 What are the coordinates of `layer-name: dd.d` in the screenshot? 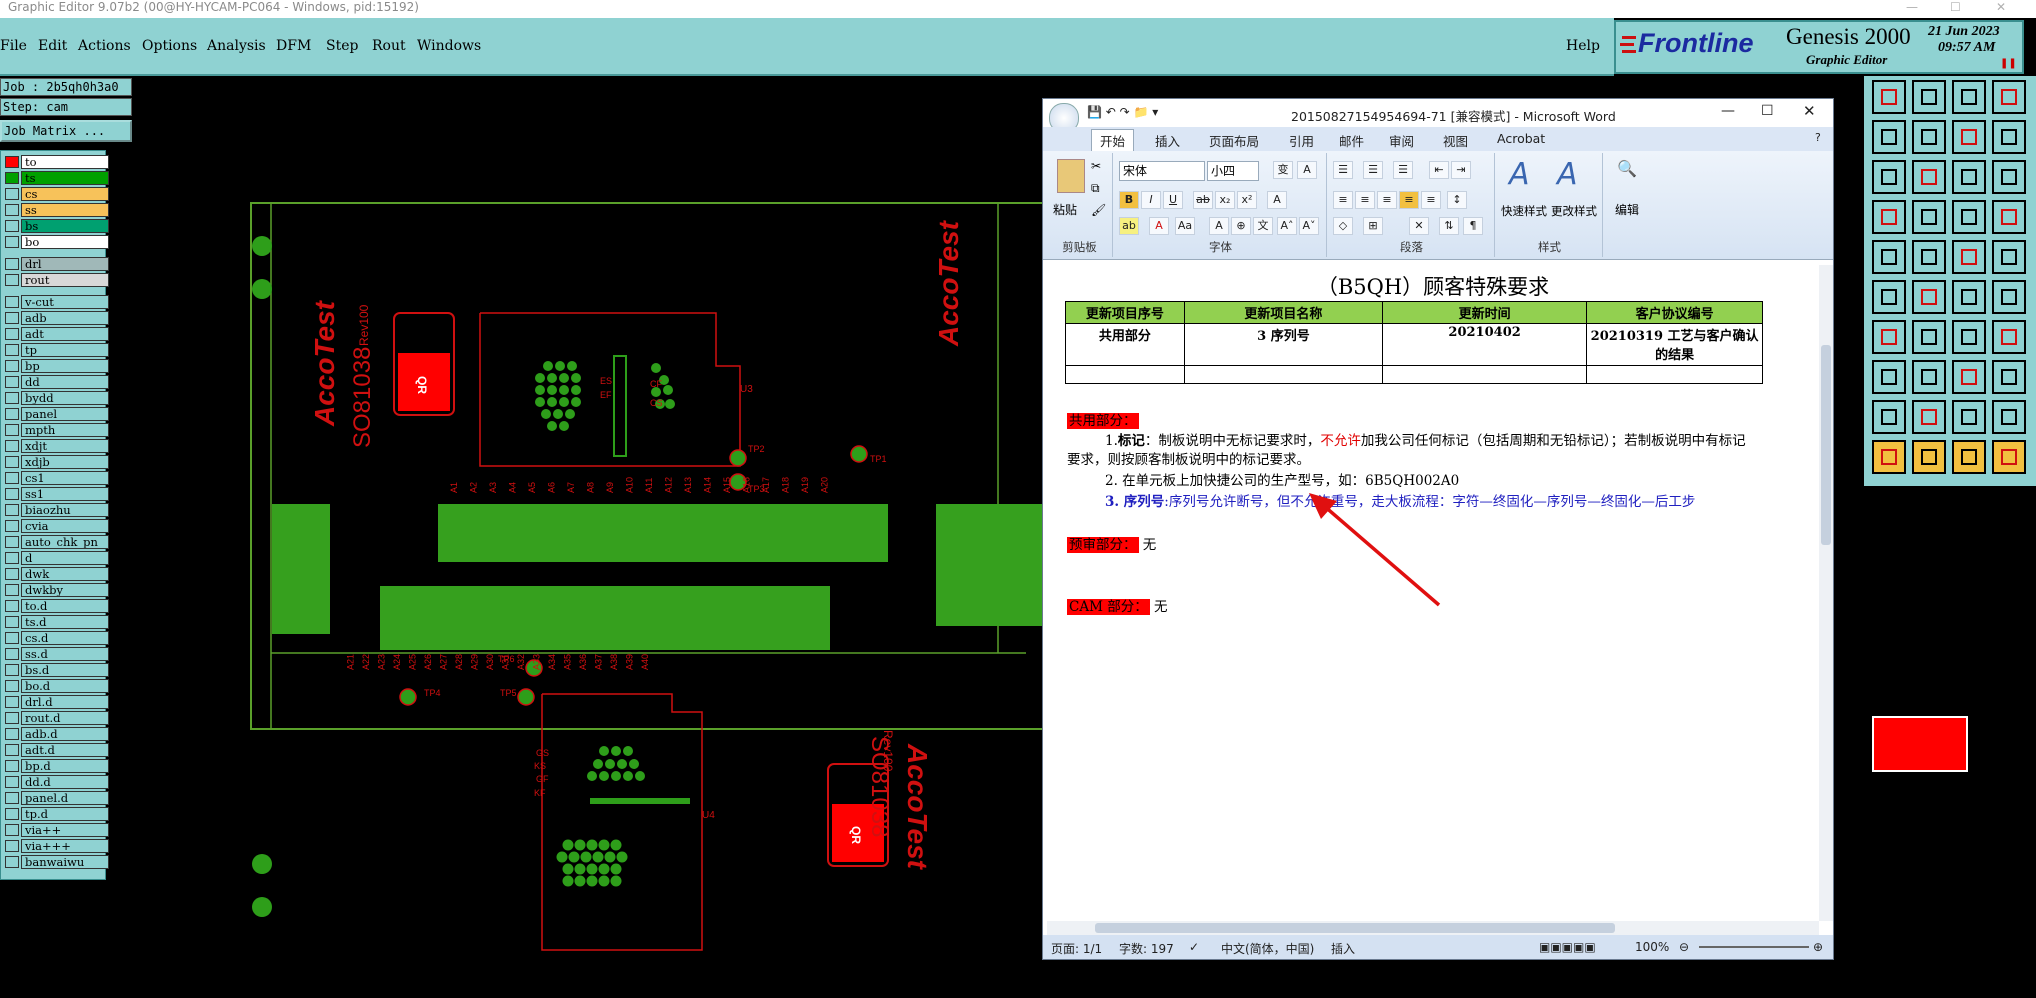 It's located at (65, 782).